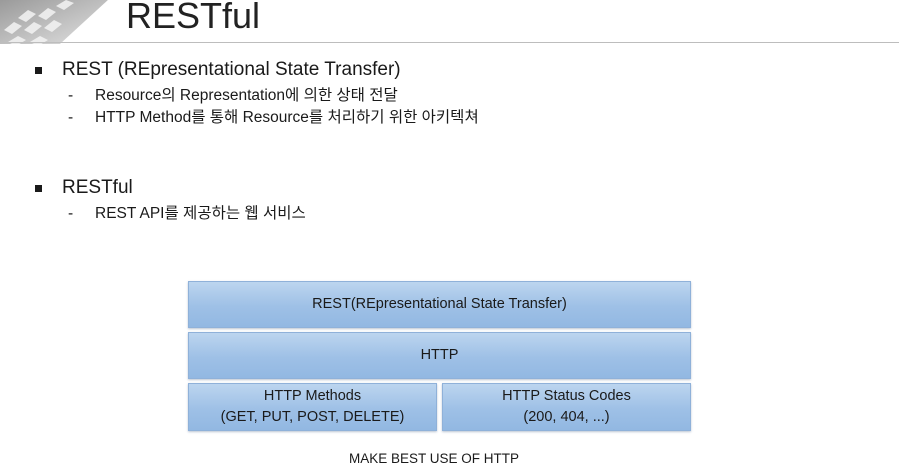 The height and width of the screenshot is (476, 899). I want to click on bullet-restful: RESTful, so click(97, 187).